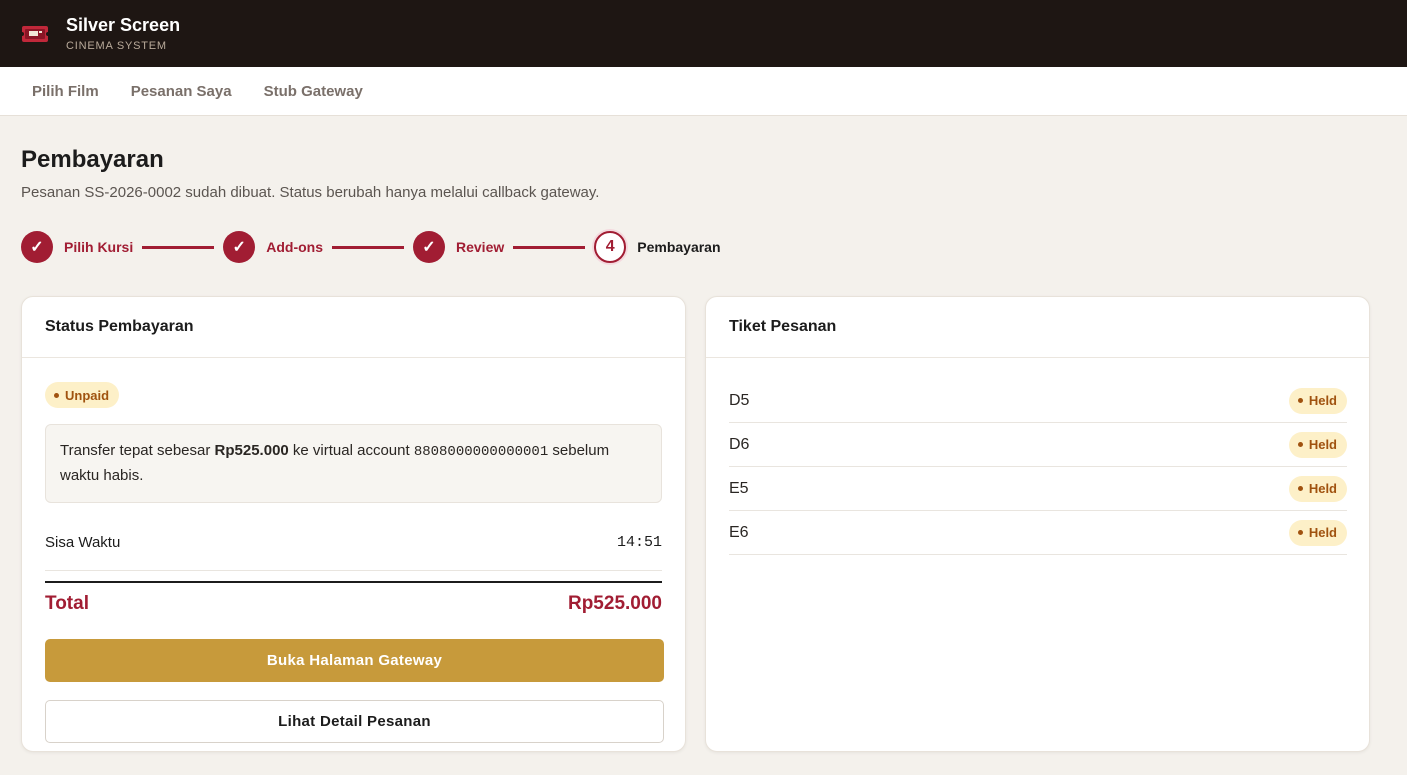 The width and height of the screenshot is (1407, 775). Describe the element at coordinates (1038, 533) in the screenshot. I see `list-item: E6 Held` at that location.